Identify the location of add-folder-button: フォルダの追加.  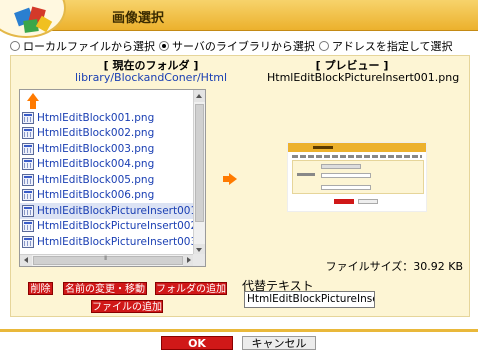
(191, 288).